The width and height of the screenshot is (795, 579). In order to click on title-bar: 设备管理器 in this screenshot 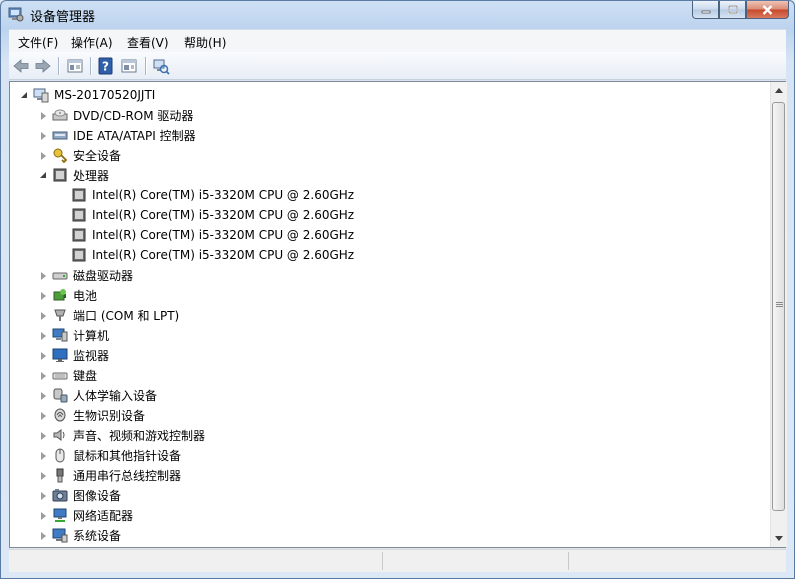, I will do `click(397, 14)`.